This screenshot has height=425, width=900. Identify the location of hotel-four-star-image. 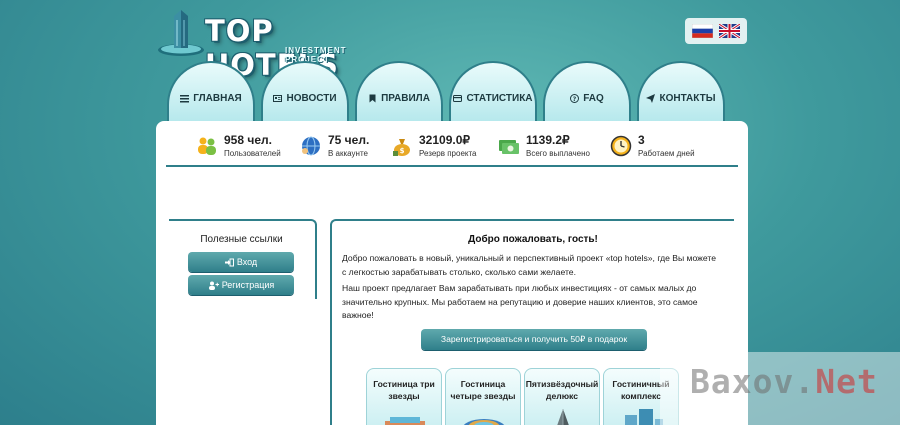
(484, 422).